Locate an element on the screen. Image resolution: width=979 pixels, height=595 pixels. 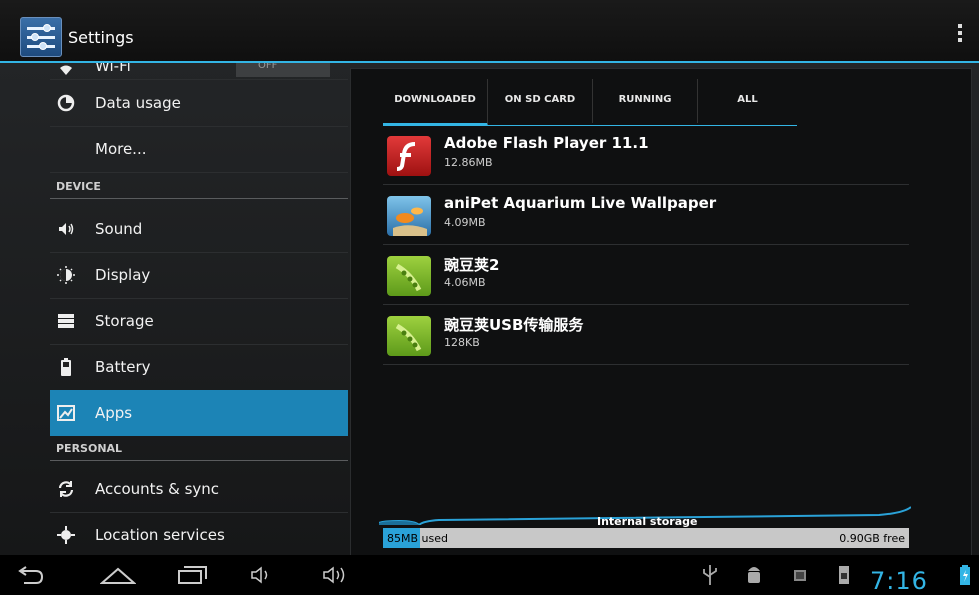
android-debug-icon is located at coordinates (754, 575).